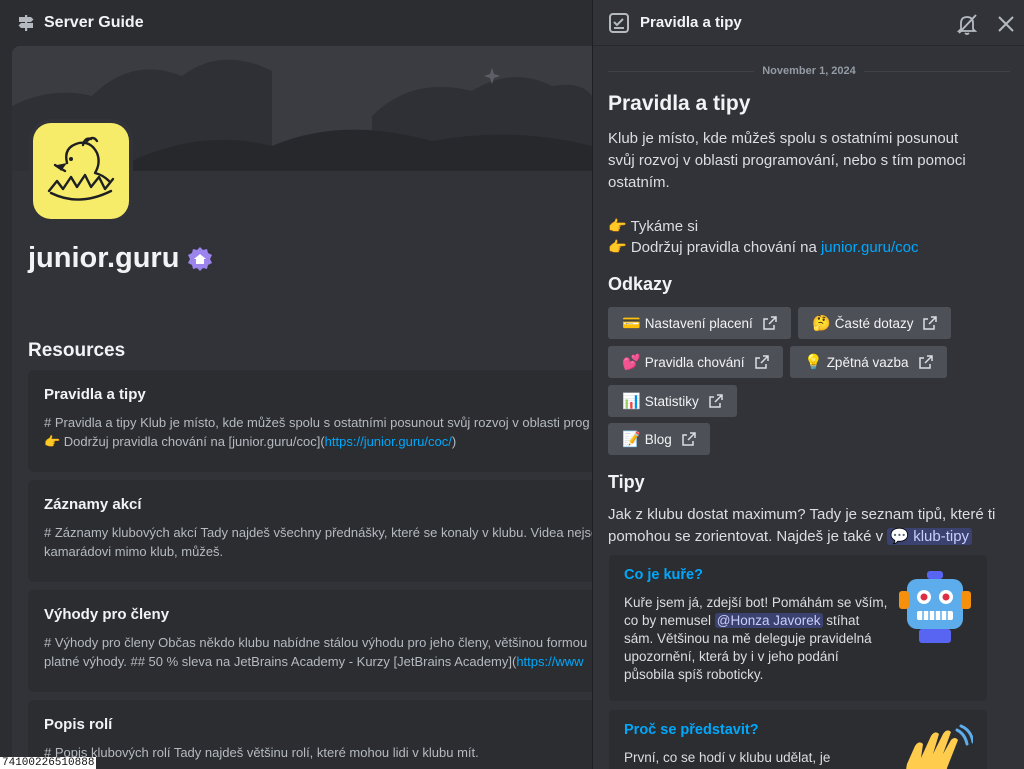 The width and height of the screenshot is (1024, 769). What do you see at coordinates (93, 504) in the screenshot?
I see `resource-title: Záznamy akcí` at bounding box center [93, 504].